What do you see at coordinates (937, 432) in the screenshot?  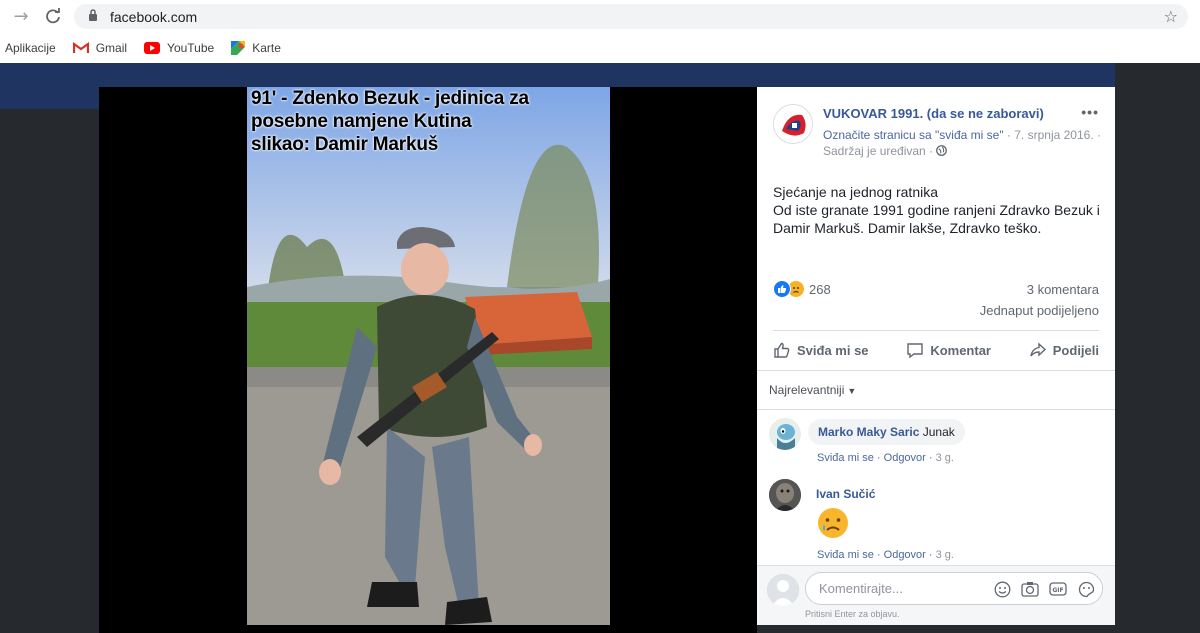 I see `comment-text: Junak` at bounding box center [937, 432].